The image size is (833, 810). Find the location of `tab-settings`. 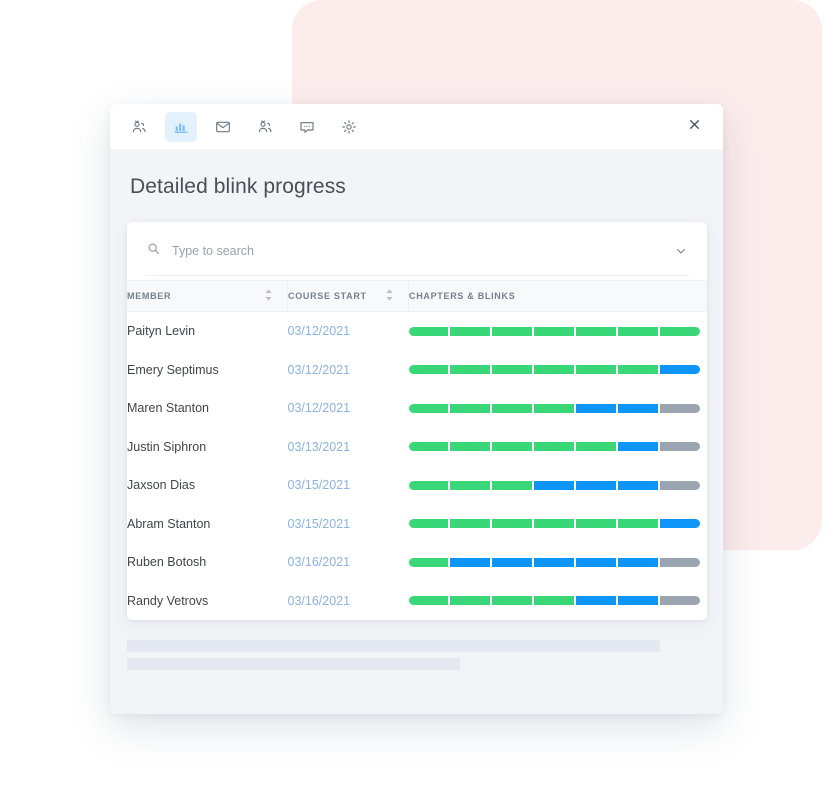

tab-settings is located at coordinates (349, 127).